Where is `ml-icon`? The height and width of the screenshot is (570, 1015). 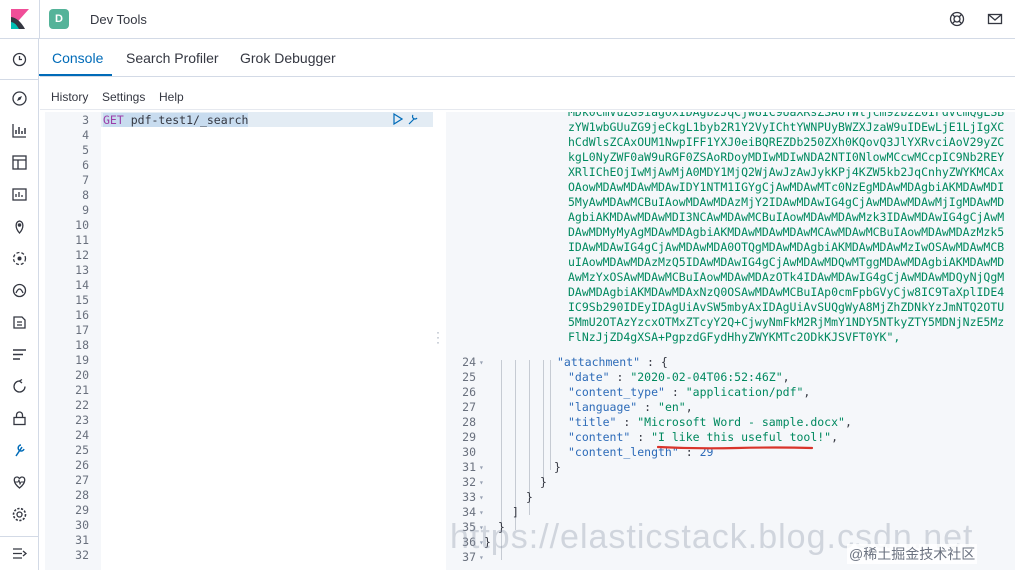
ml-icon is located at coordinates (19, 258).